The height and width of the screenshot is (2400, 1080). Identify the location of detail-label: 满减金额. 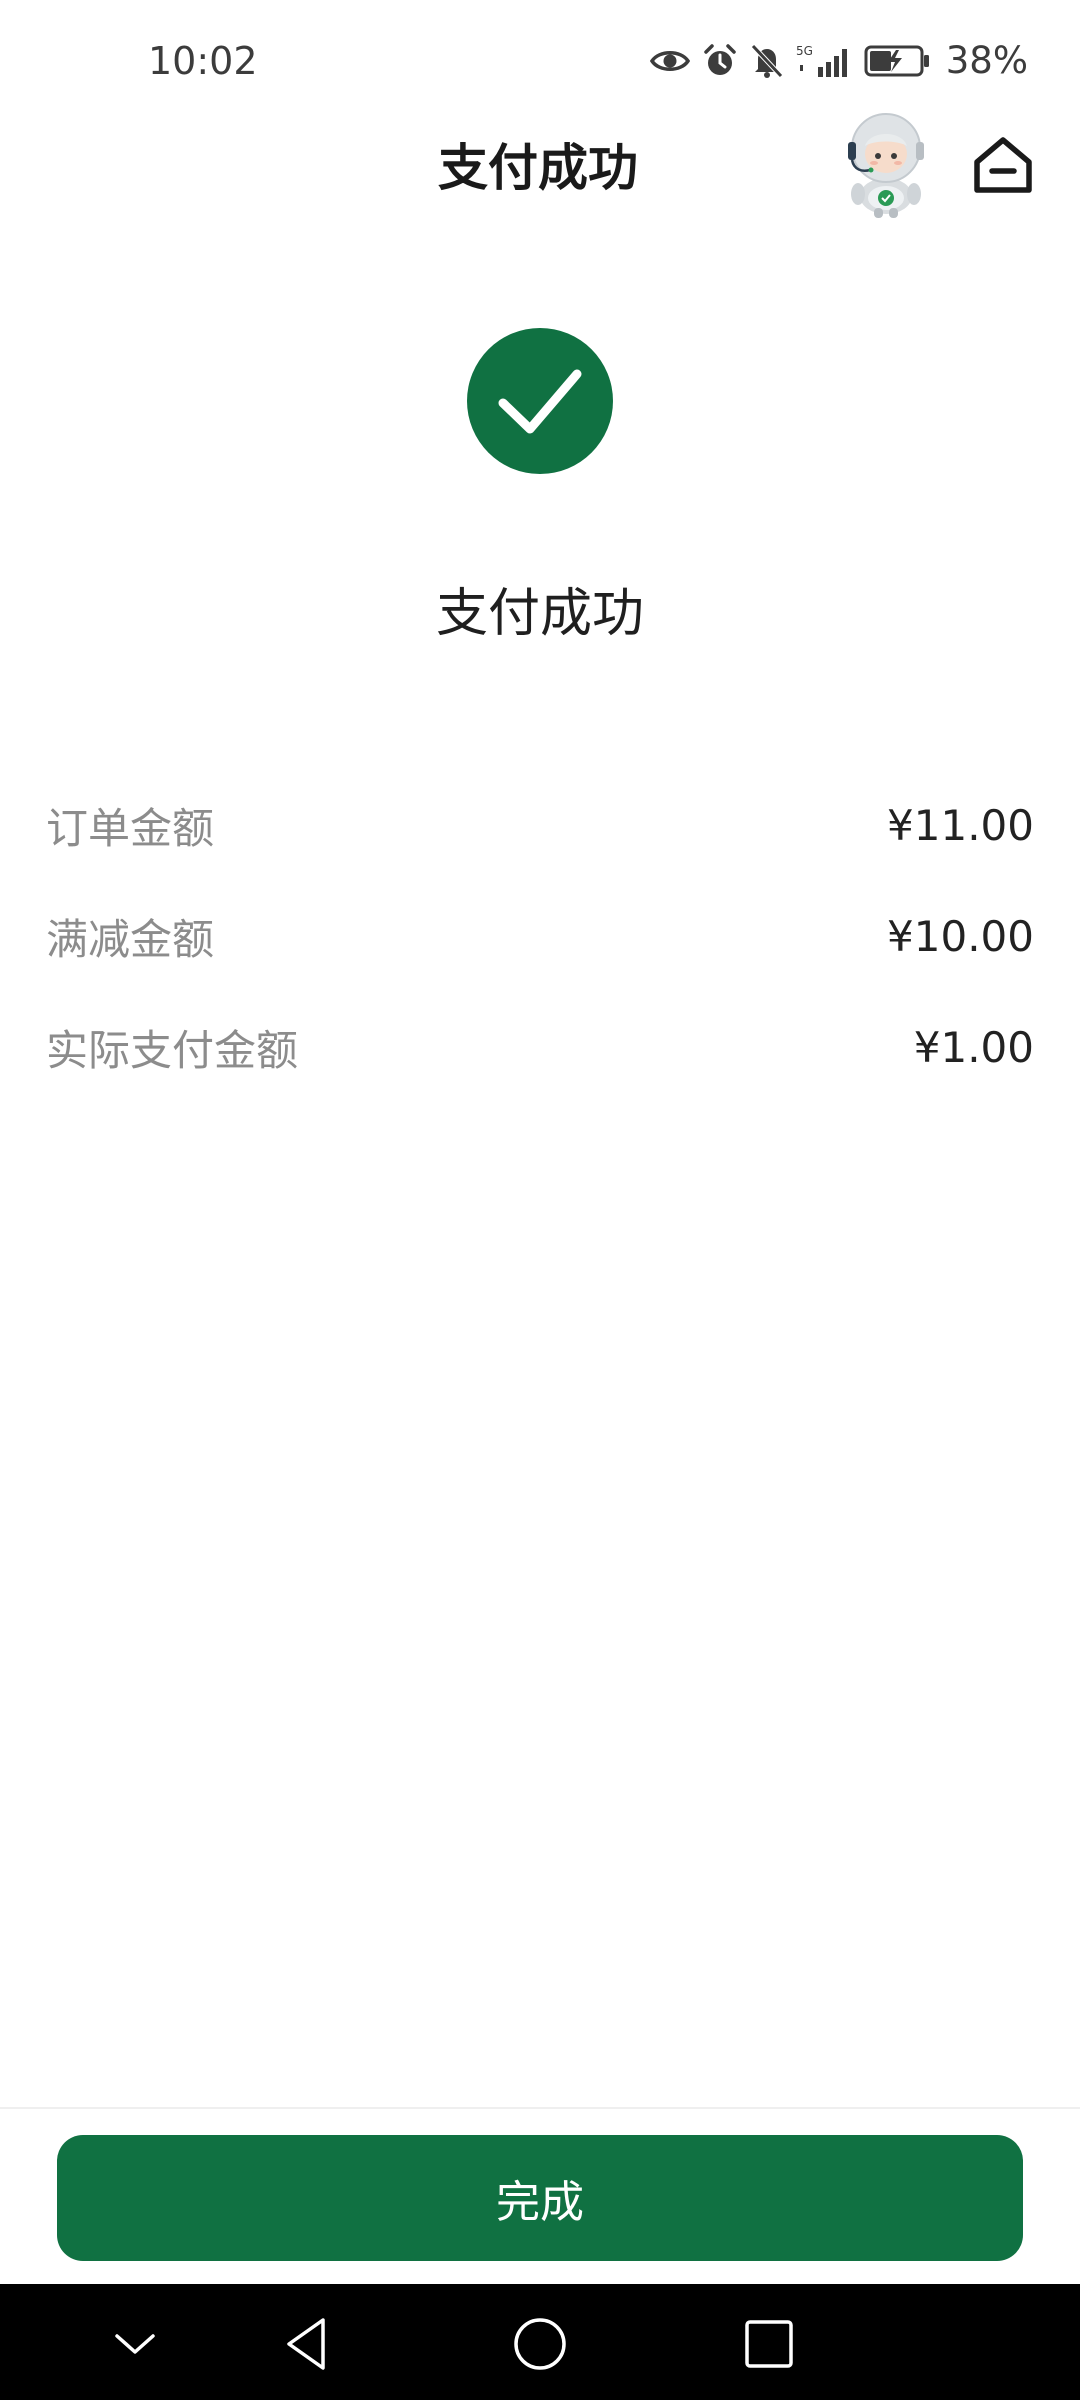
(130, 939).